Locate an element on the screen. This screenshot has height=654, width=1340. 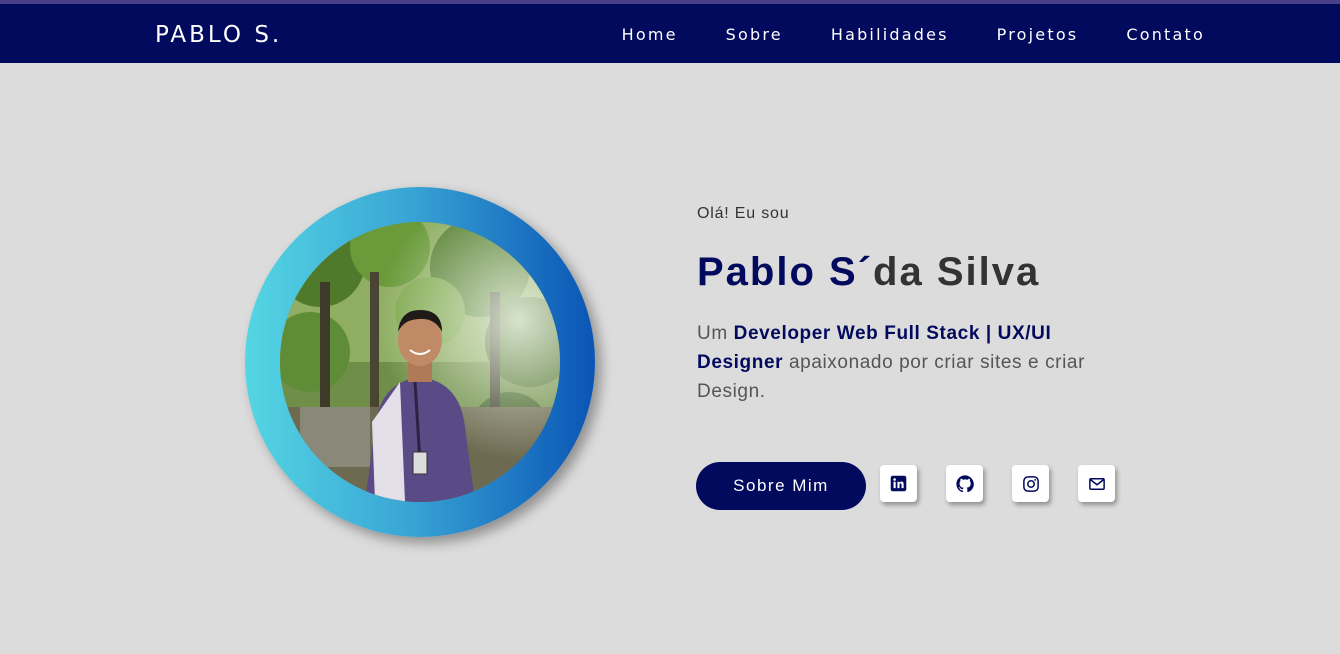
hero-name-first: Pablo S´ is located at coordinates (785, 272).